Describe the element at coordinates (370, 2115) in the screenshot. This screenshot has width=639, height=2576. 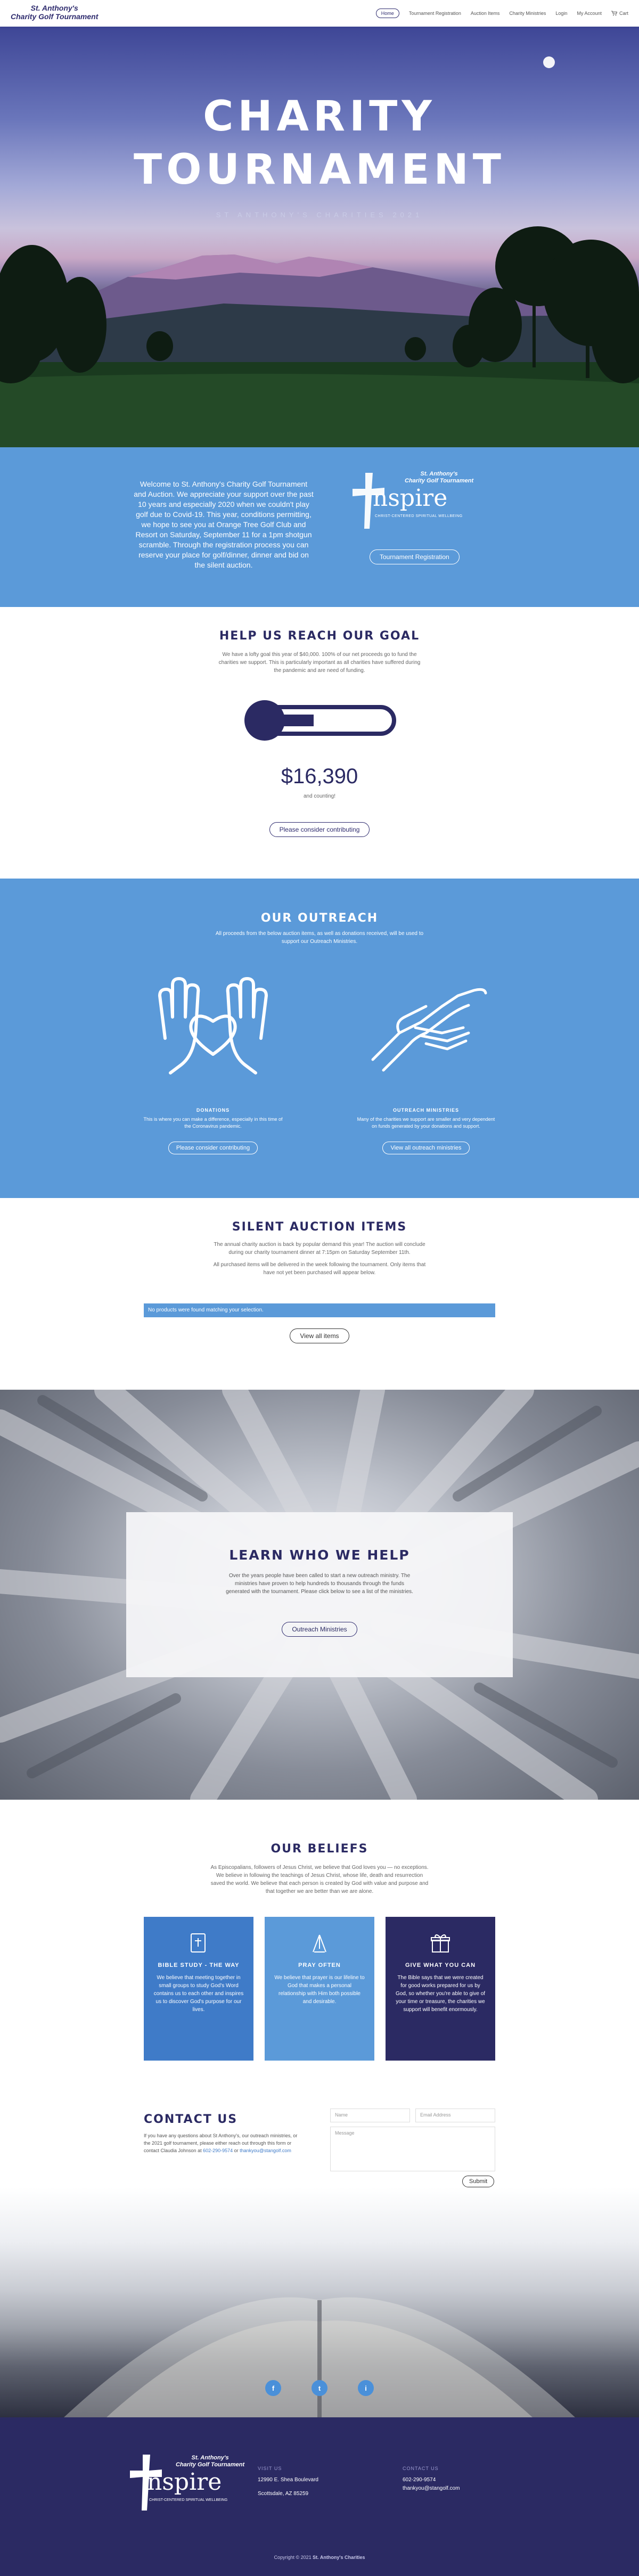
I see `name-input: Name` at that location.